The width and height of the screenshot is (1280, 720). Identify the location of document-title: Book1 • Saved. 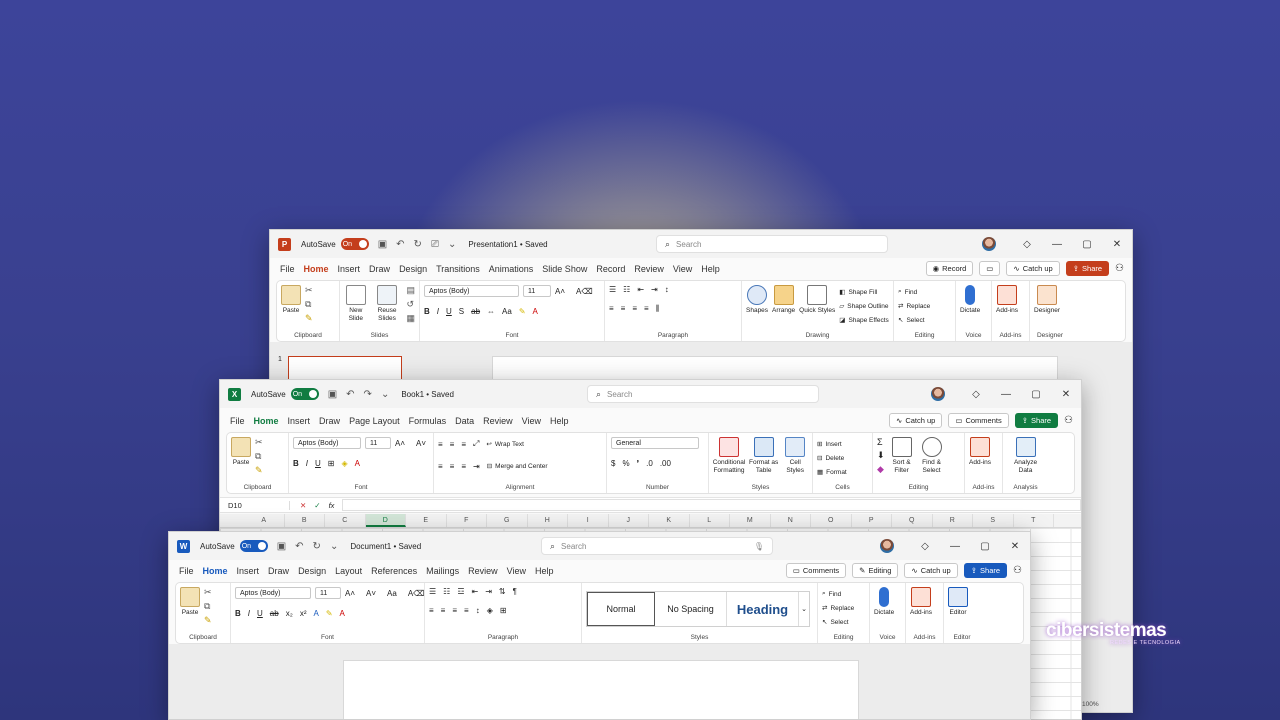
(427, 394).